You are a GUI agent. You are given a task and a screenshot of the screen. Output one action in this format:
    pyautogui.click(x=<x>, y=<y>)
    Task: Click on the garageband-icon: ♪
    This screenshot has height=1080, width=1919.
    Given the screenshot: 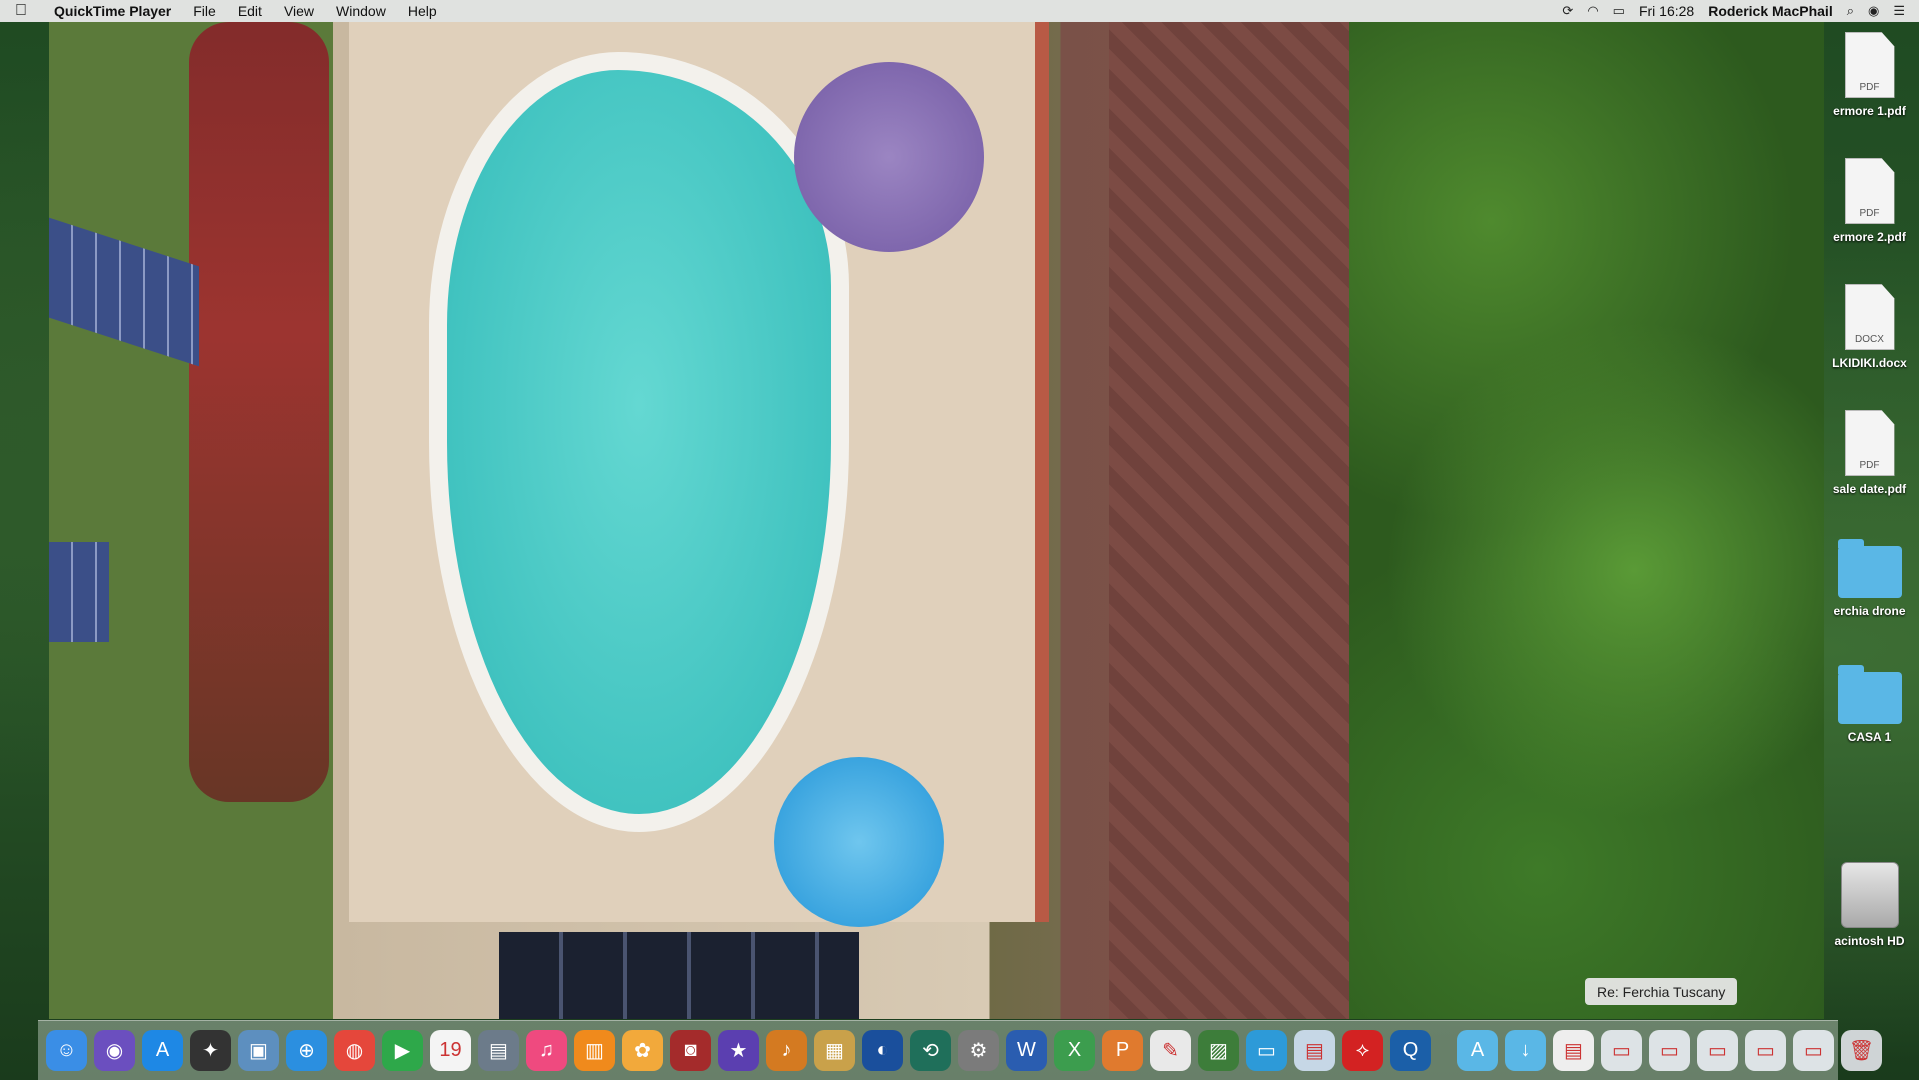 What is the action you would take?
    pyautogui.click(x=786, y=1050)
    